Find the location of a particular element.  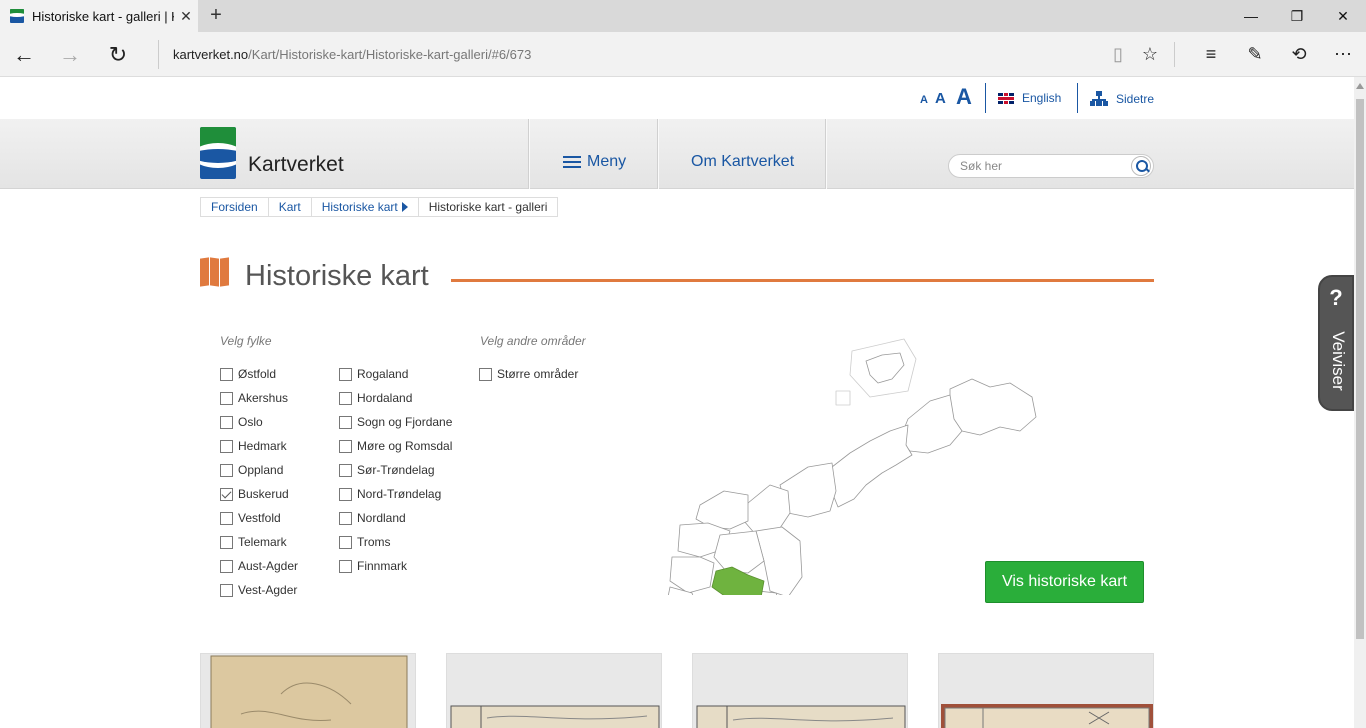

checkbox-label: Hedmark is located at coordinates (262, 446).